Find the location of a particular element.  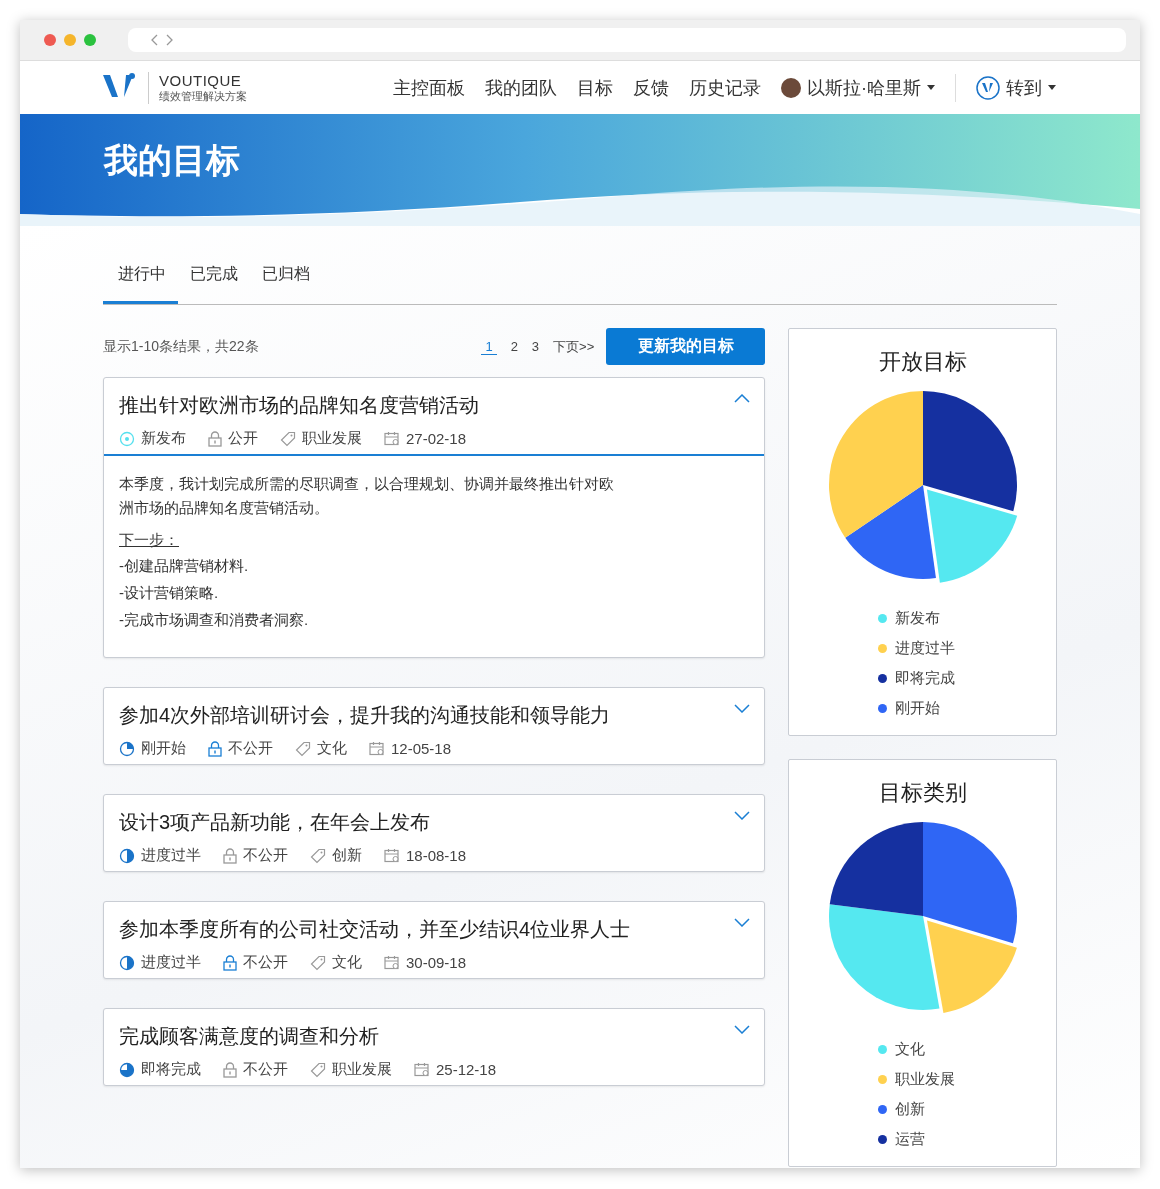

visibility-label: 公开 is located at coordinates (243, 438).